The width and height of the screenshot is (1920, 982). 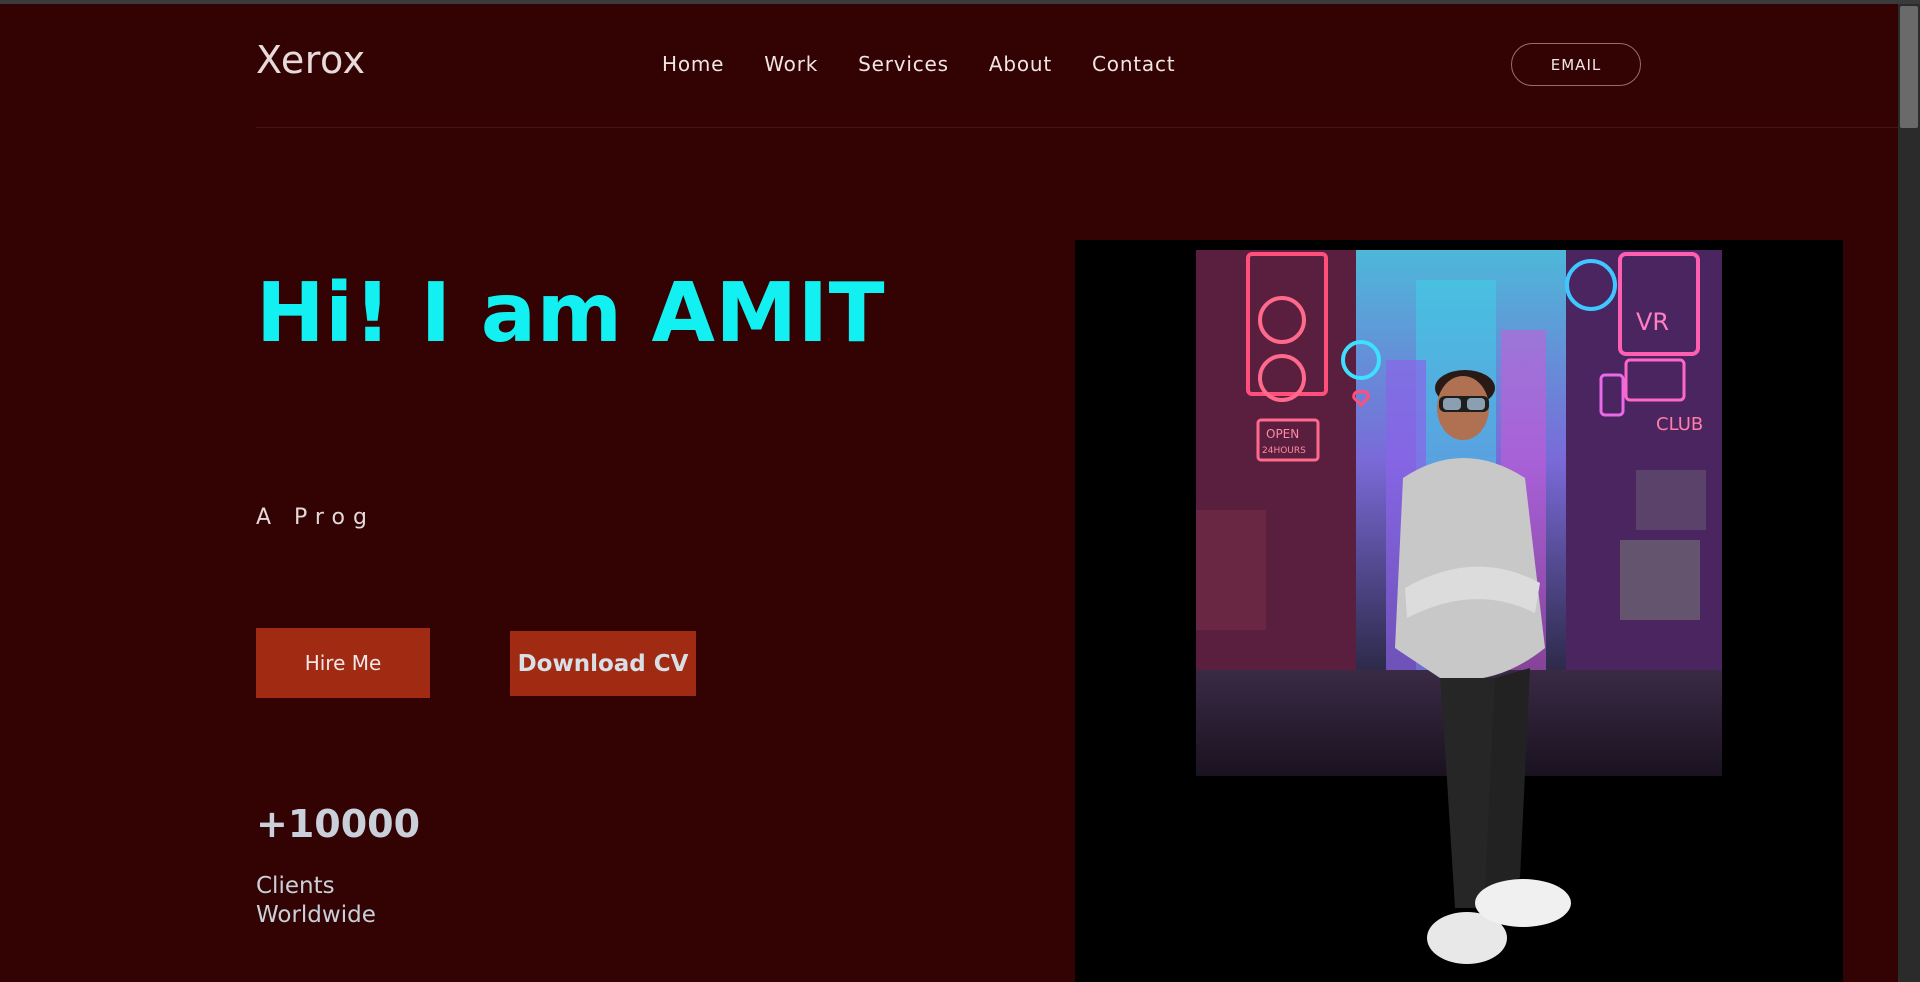 What do you see at coordinates (311, 60) in the screenshot?
I see `site-logo: Xerox` at bounding box center [311, 60].